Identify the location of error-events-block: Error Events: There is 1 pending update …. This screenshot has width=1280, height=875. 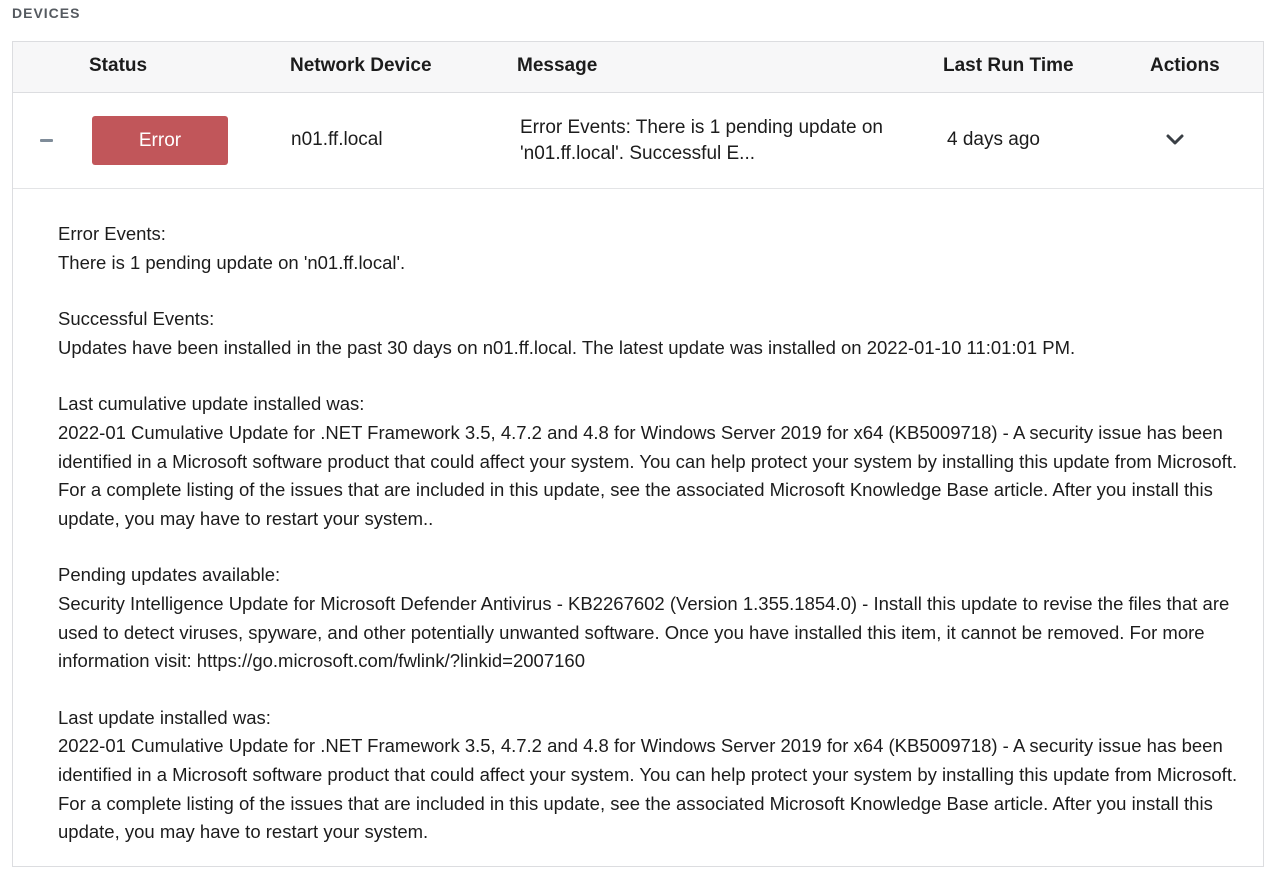
(648, 248).